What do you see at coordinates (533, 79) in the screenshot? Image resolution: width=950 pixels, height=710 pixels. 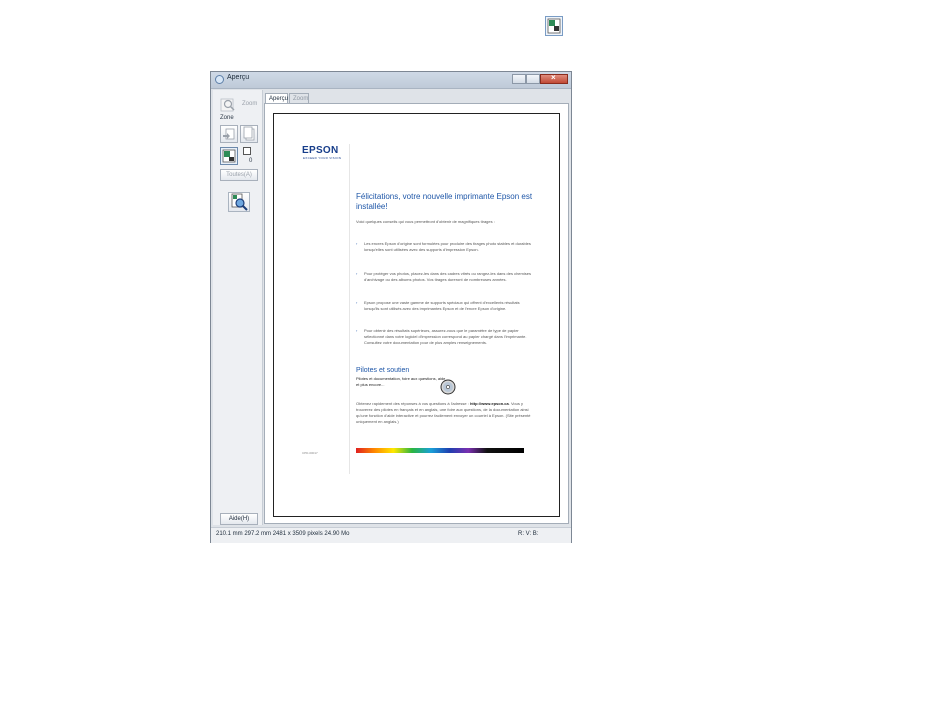 I see `maximize-button` at bounding box center [533, 79].